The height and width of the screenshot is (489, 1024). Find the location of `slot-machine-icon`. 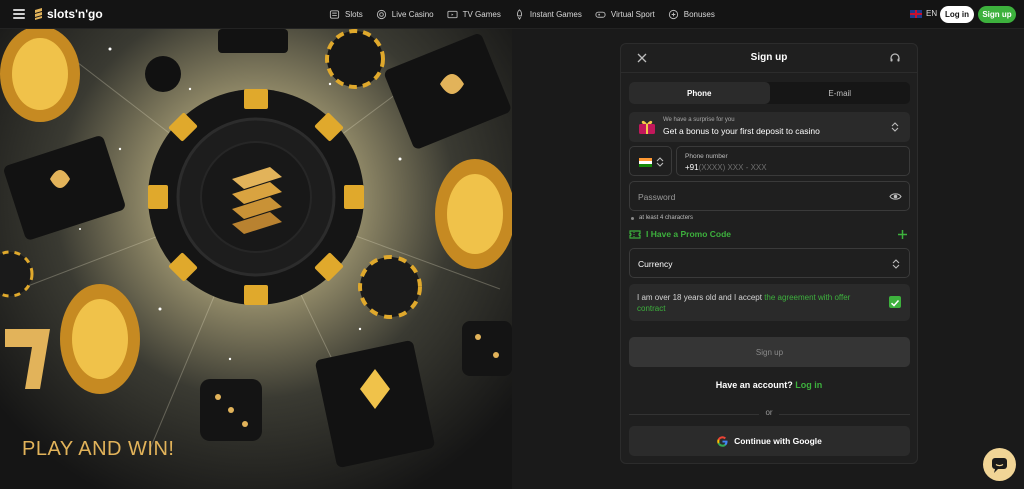

slot-machine-icon is located at coordinates (334, 14).